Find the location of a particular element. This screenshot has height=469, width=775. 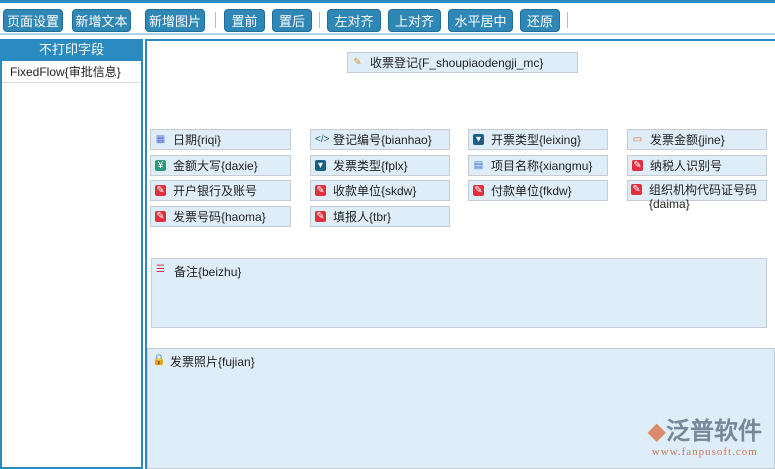

field-label: 填报人{tbr} is located at coordinates (362, 217).